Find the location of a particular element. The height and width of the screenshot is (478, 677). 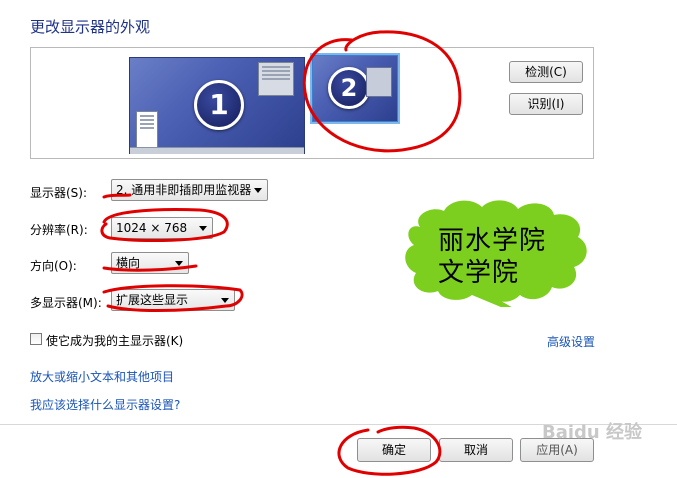

multi-display-select-value: 扩展这些显示 is located at coordinates (152, 300).